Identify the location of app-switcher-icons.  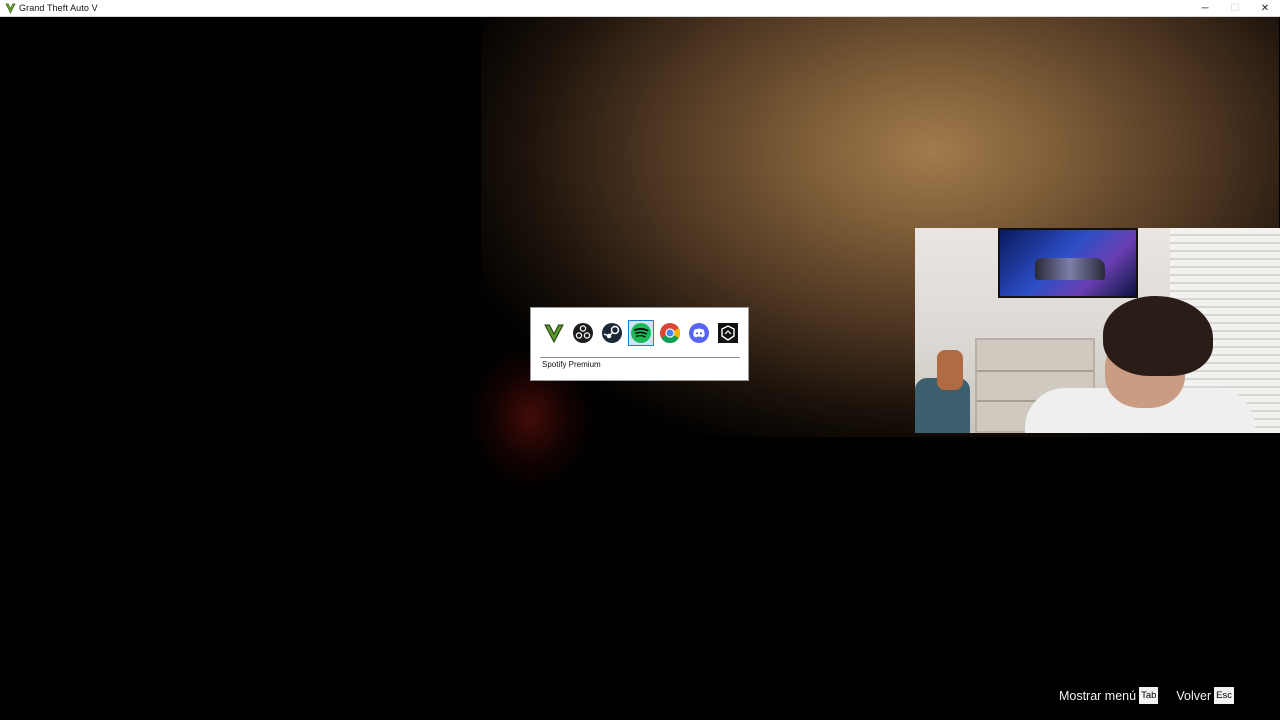
(641, 333).